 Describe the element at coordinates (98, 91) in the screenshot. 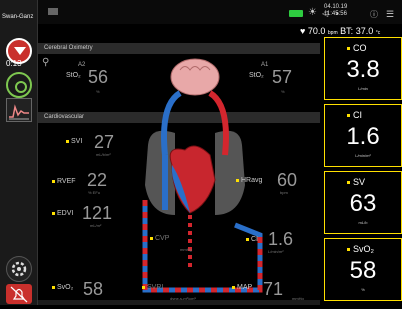

I see `oxi-left-unit: %` at that location.